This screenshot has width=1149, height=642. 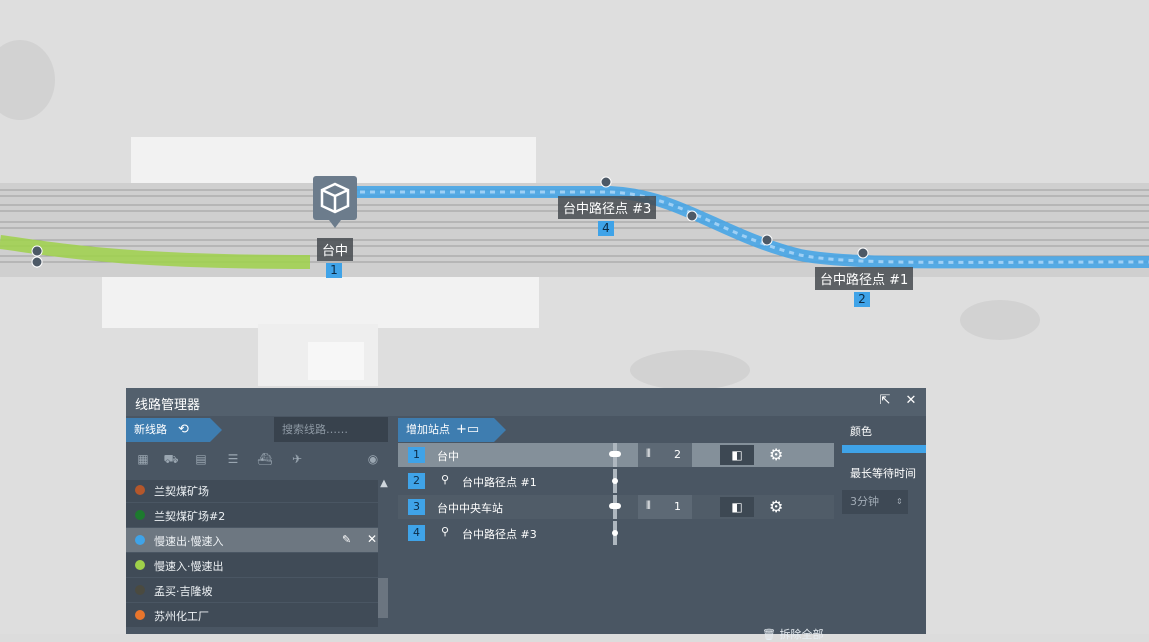 I want to click on depot-icon, so click(x=335, y=202).